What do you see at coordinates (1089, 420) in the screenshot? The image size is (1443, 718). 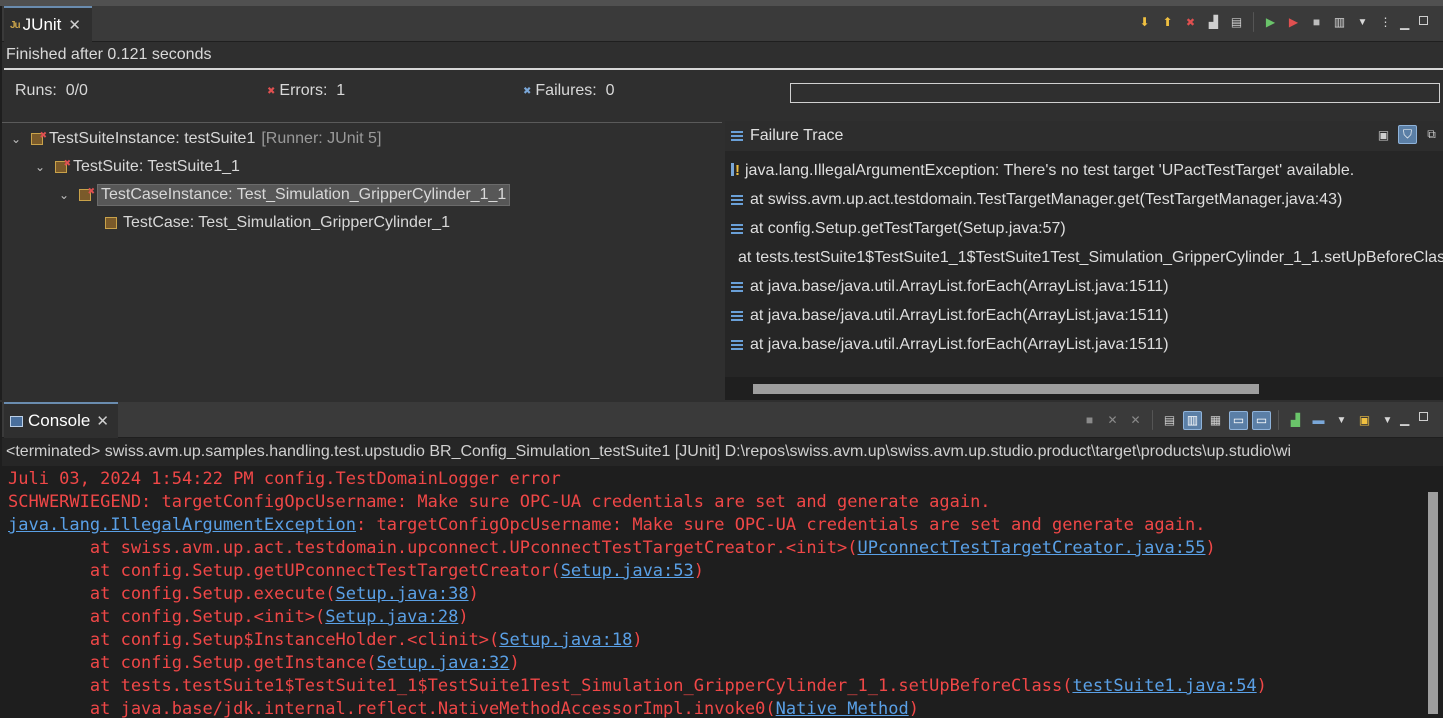 I see `terminate-icon: ■` at bounding box center [1089, 420].